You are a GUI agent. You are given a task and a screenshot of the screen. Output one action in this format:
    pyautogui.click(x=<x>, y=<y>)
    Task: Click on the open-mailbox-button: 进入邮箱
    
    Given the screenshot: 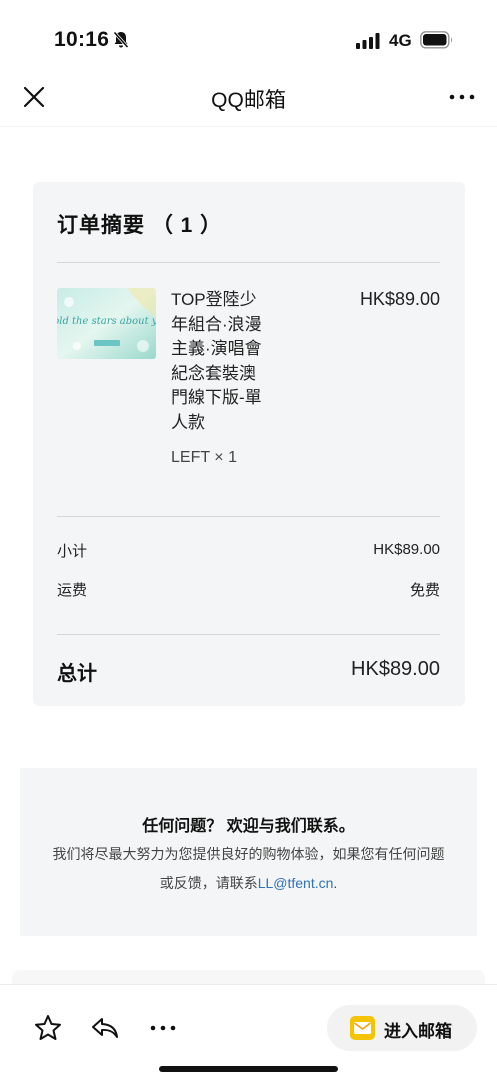 What is the action you would take?
    pyautogui.click(x=402, y=1028)
    